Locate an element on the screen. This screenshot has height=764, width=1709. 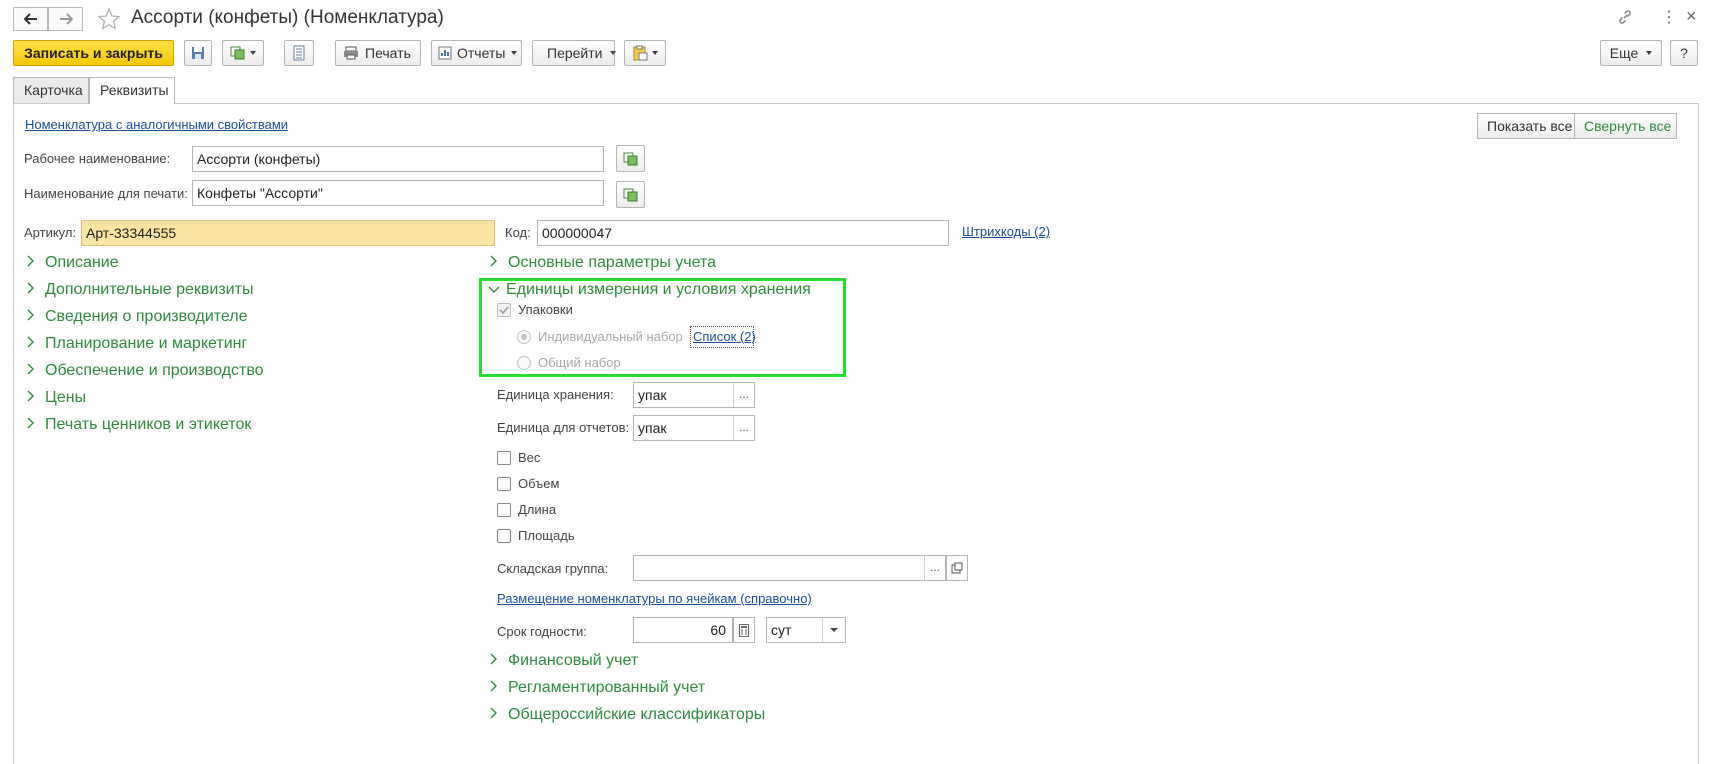
group-supply-production: Обеспечение и производство is located at coordinates (145, 371).